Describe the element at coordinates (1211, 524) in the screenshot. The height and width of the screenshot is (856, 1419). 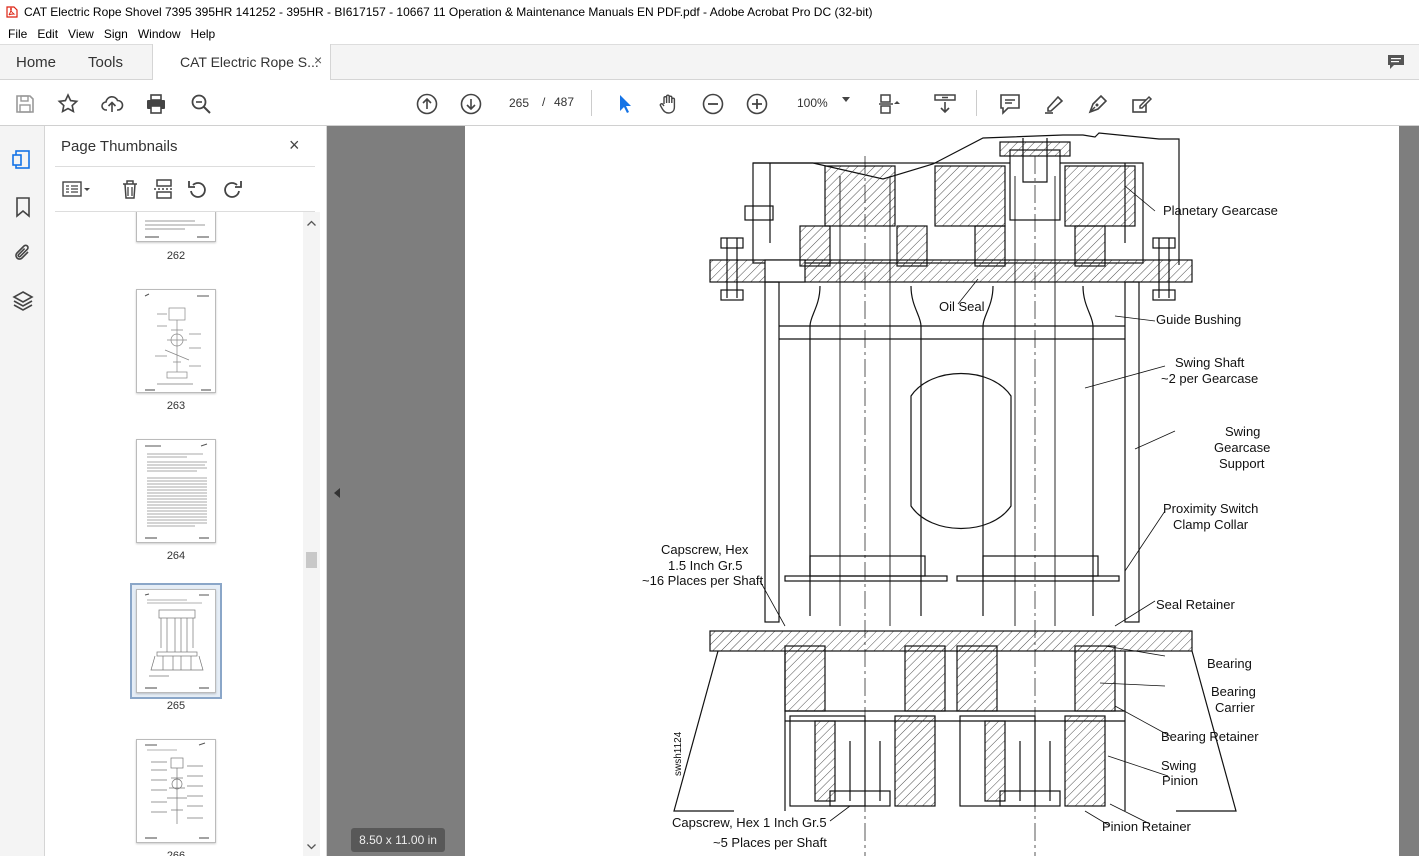
I see `label-clamp-collar: Clamp Collar` at that location.